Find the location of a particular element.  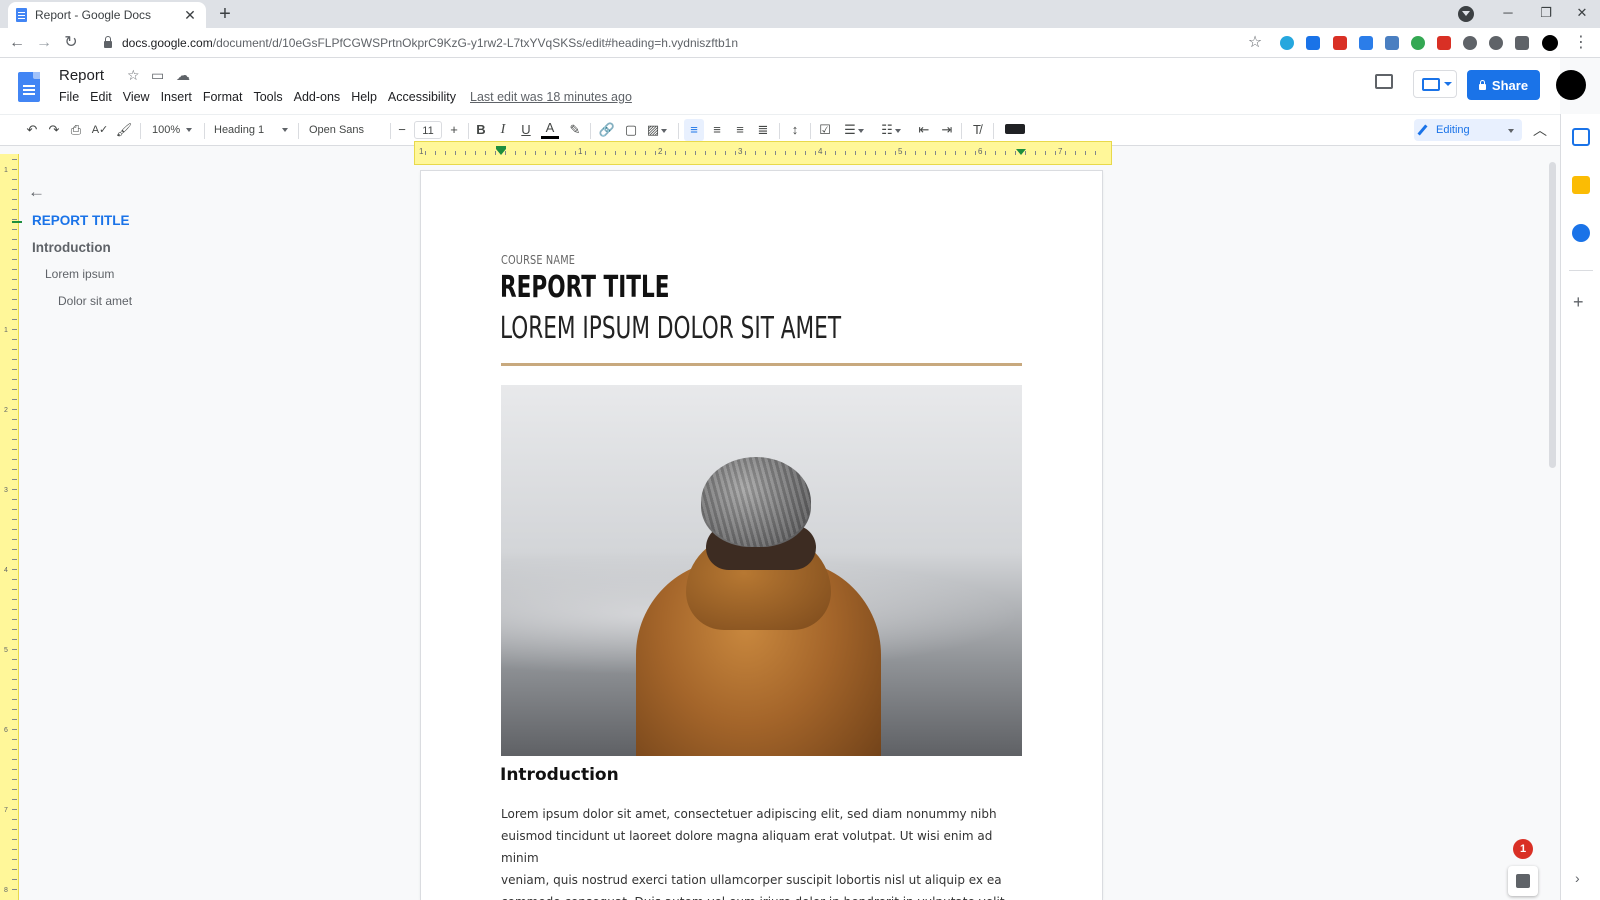

clear-formatting-icon: T̸ is located at coordinates (977, 130).